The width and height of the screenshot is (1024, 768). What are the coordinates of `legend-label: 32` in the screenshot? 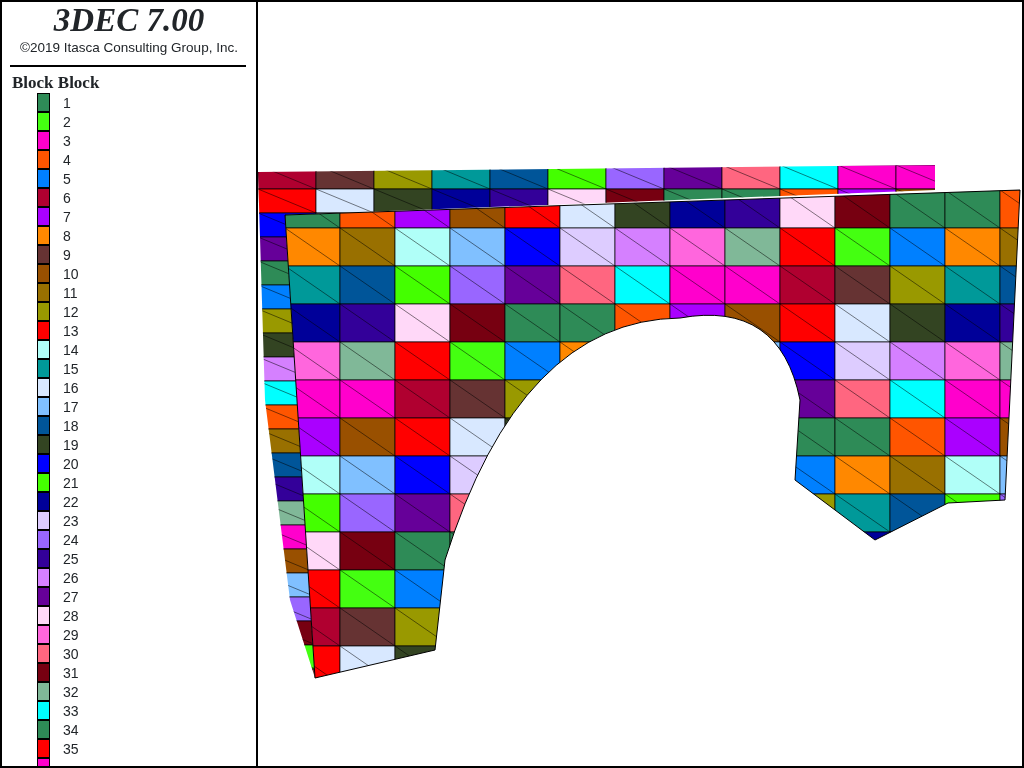 It's located at (71, 691).